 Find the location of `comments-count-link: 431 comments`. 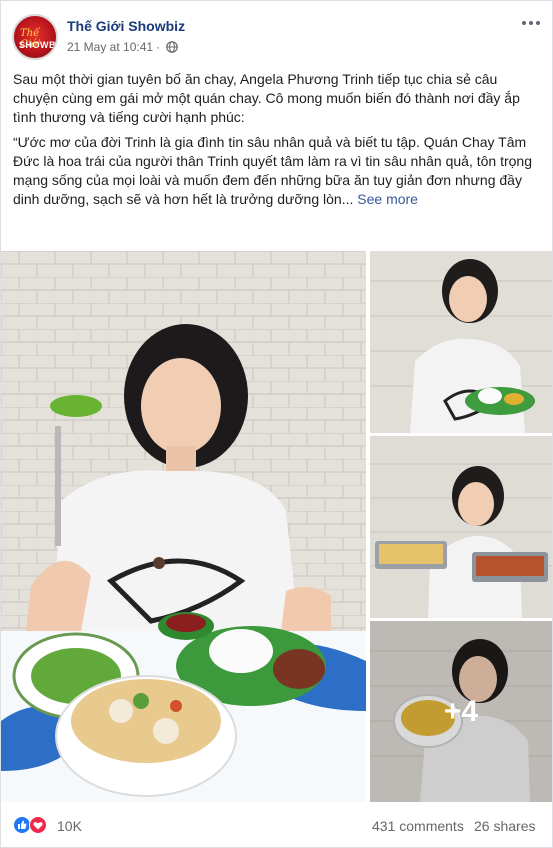

comments-count-link: 431 comments is located at coordinates (418, 826).